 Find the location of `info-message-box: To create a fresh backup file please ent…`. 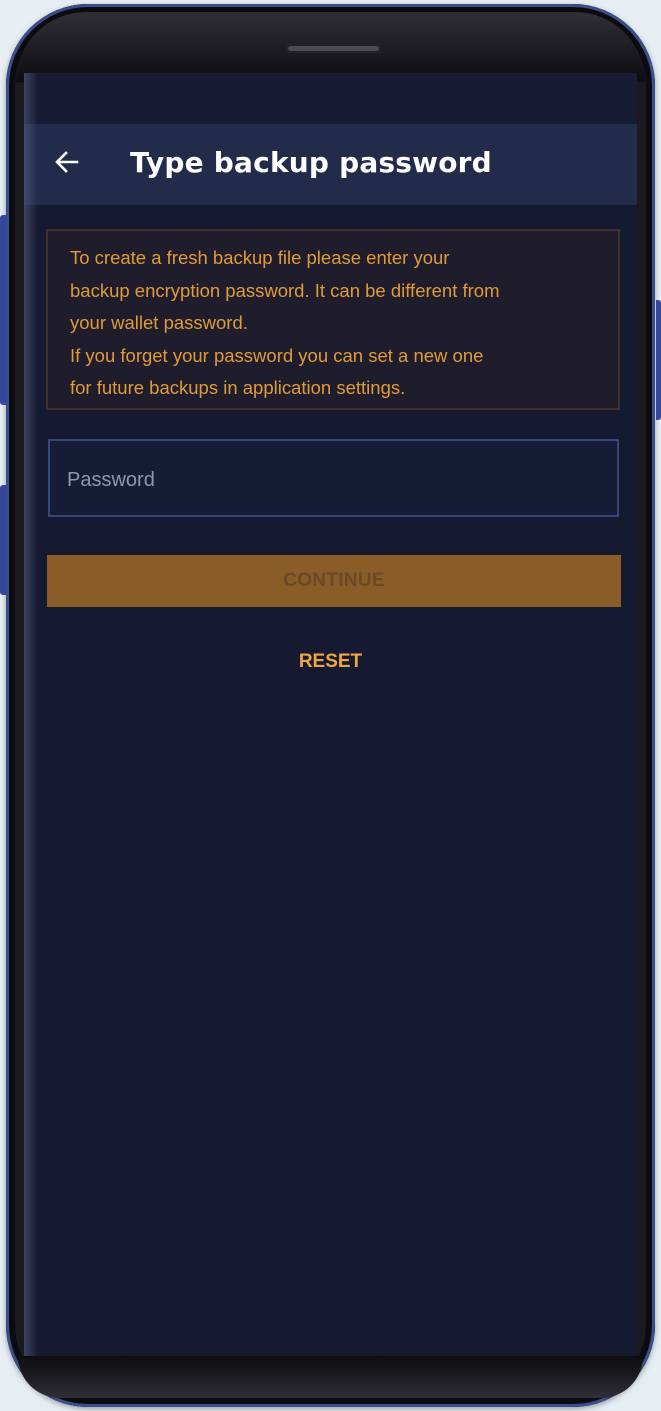

info-message-box: To create a fresh backup file please ent… is located at coordinates (333, 319).